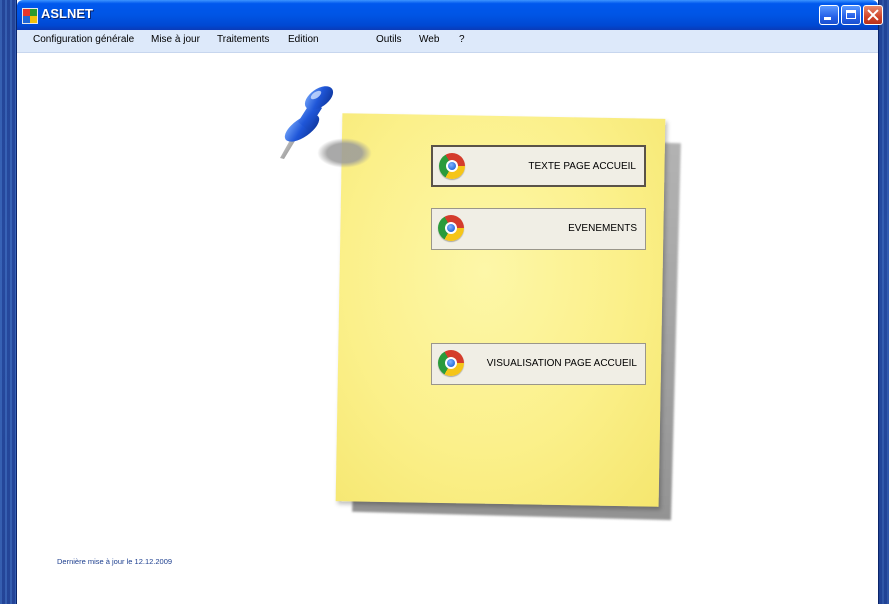  I want to click on last-update-label: Dernière mise à jour le 12.12.2009, so click(115, 561).